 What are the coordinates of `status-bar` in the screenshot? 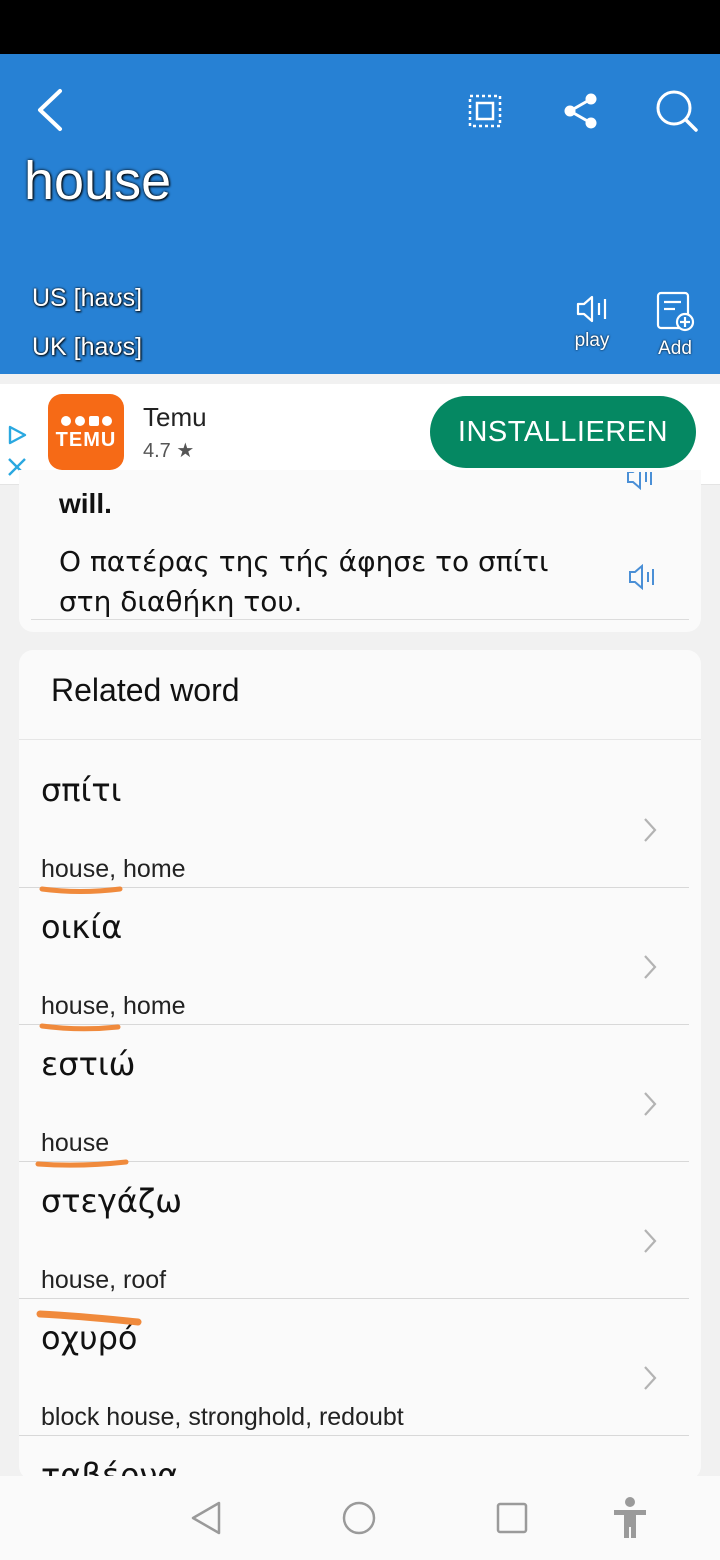 It's located at (360, 27).